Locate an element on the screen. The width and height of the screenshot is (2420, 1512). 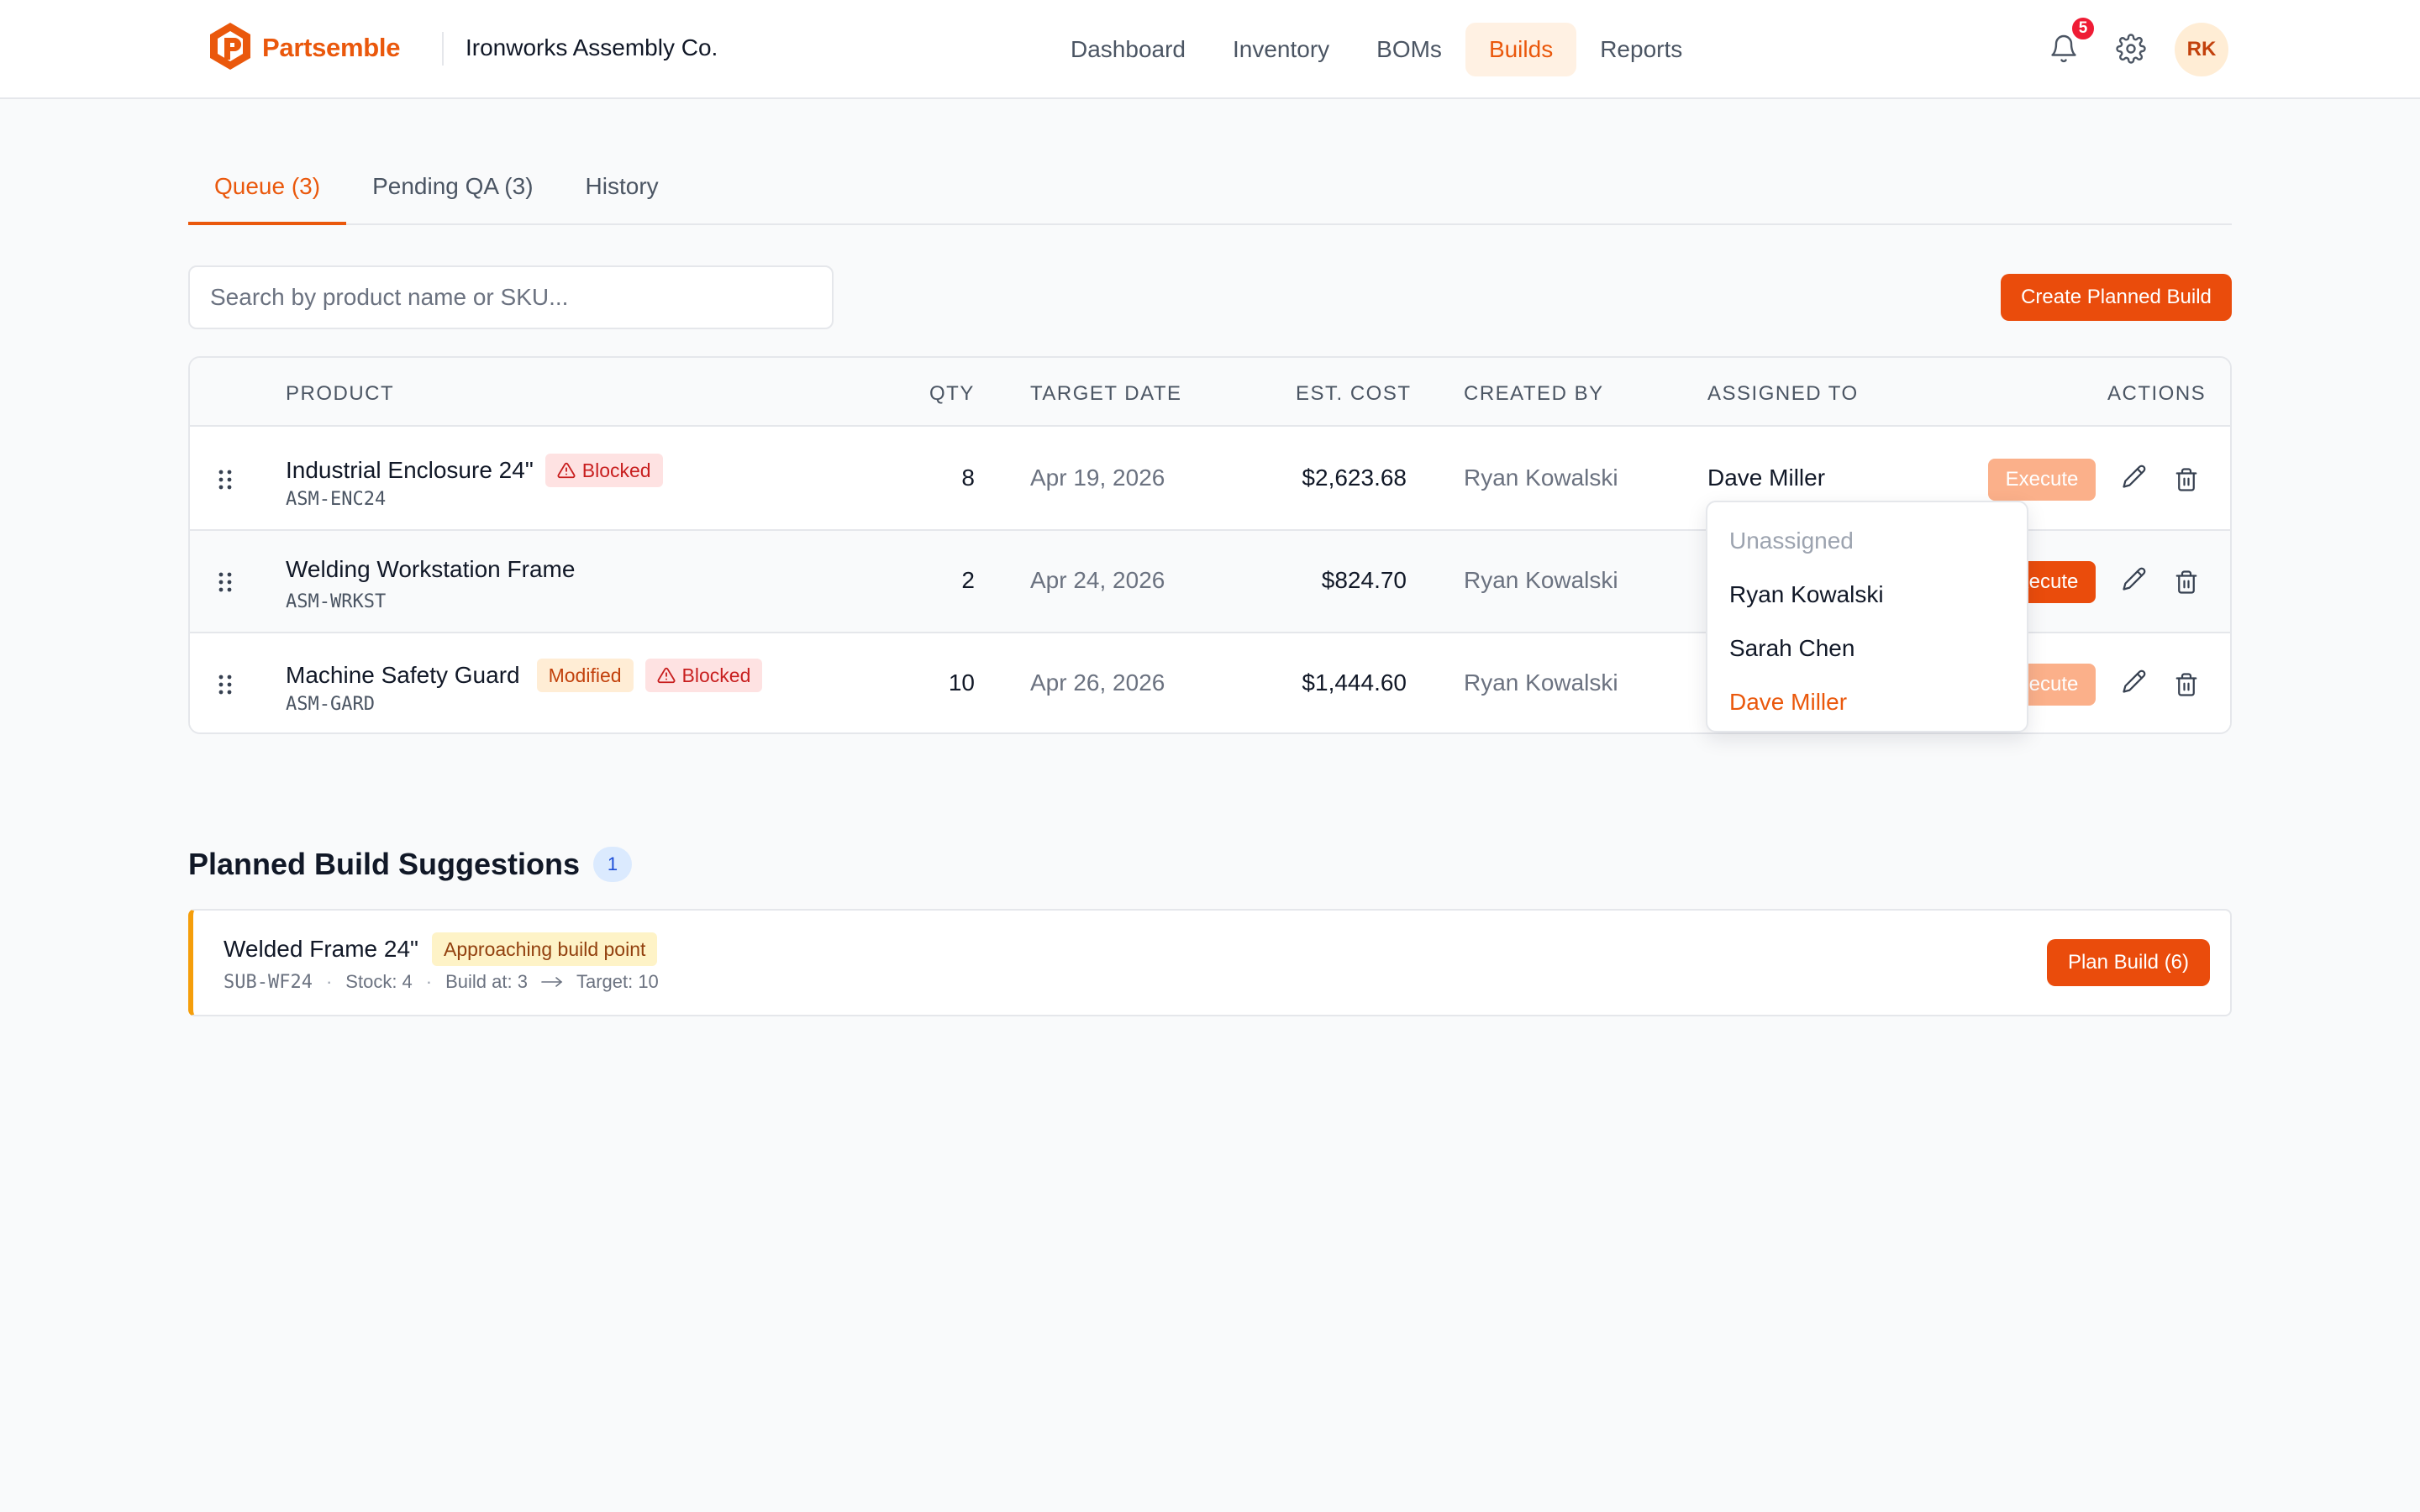
approaching-badge: Approaching build point is located at coordinates (544, 949).